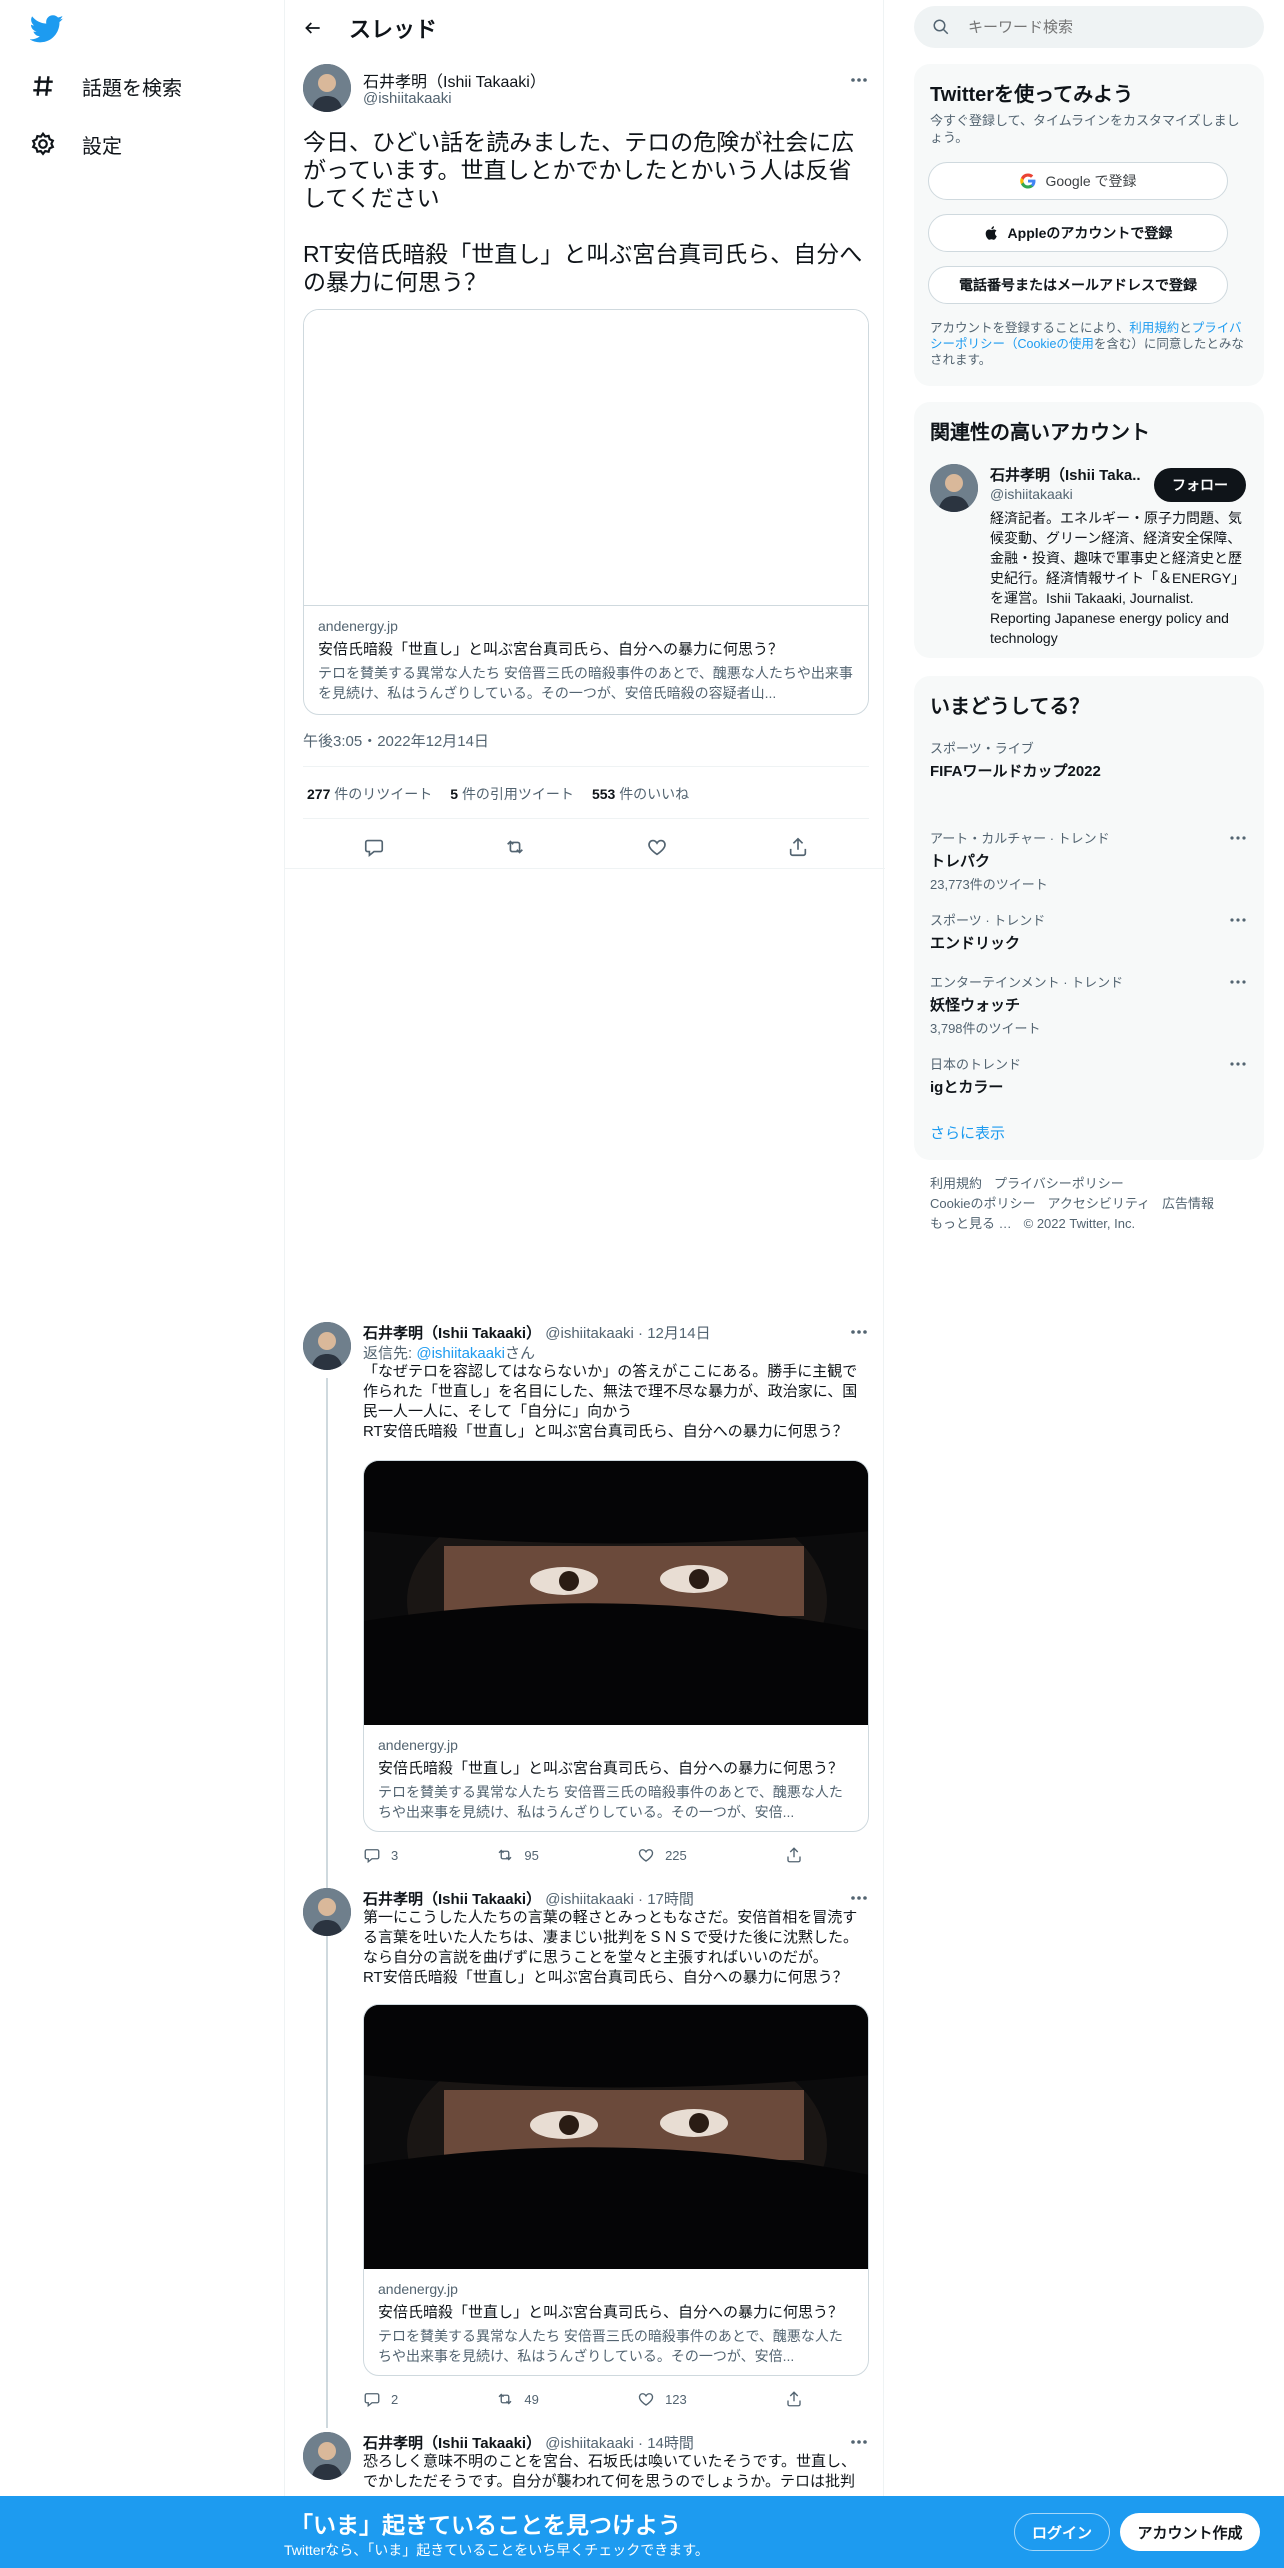  Describe the element at coordinates (1078, 233) in the screenshot. I see `apple-signup-button: Appleのアカウントで登録` at that location.